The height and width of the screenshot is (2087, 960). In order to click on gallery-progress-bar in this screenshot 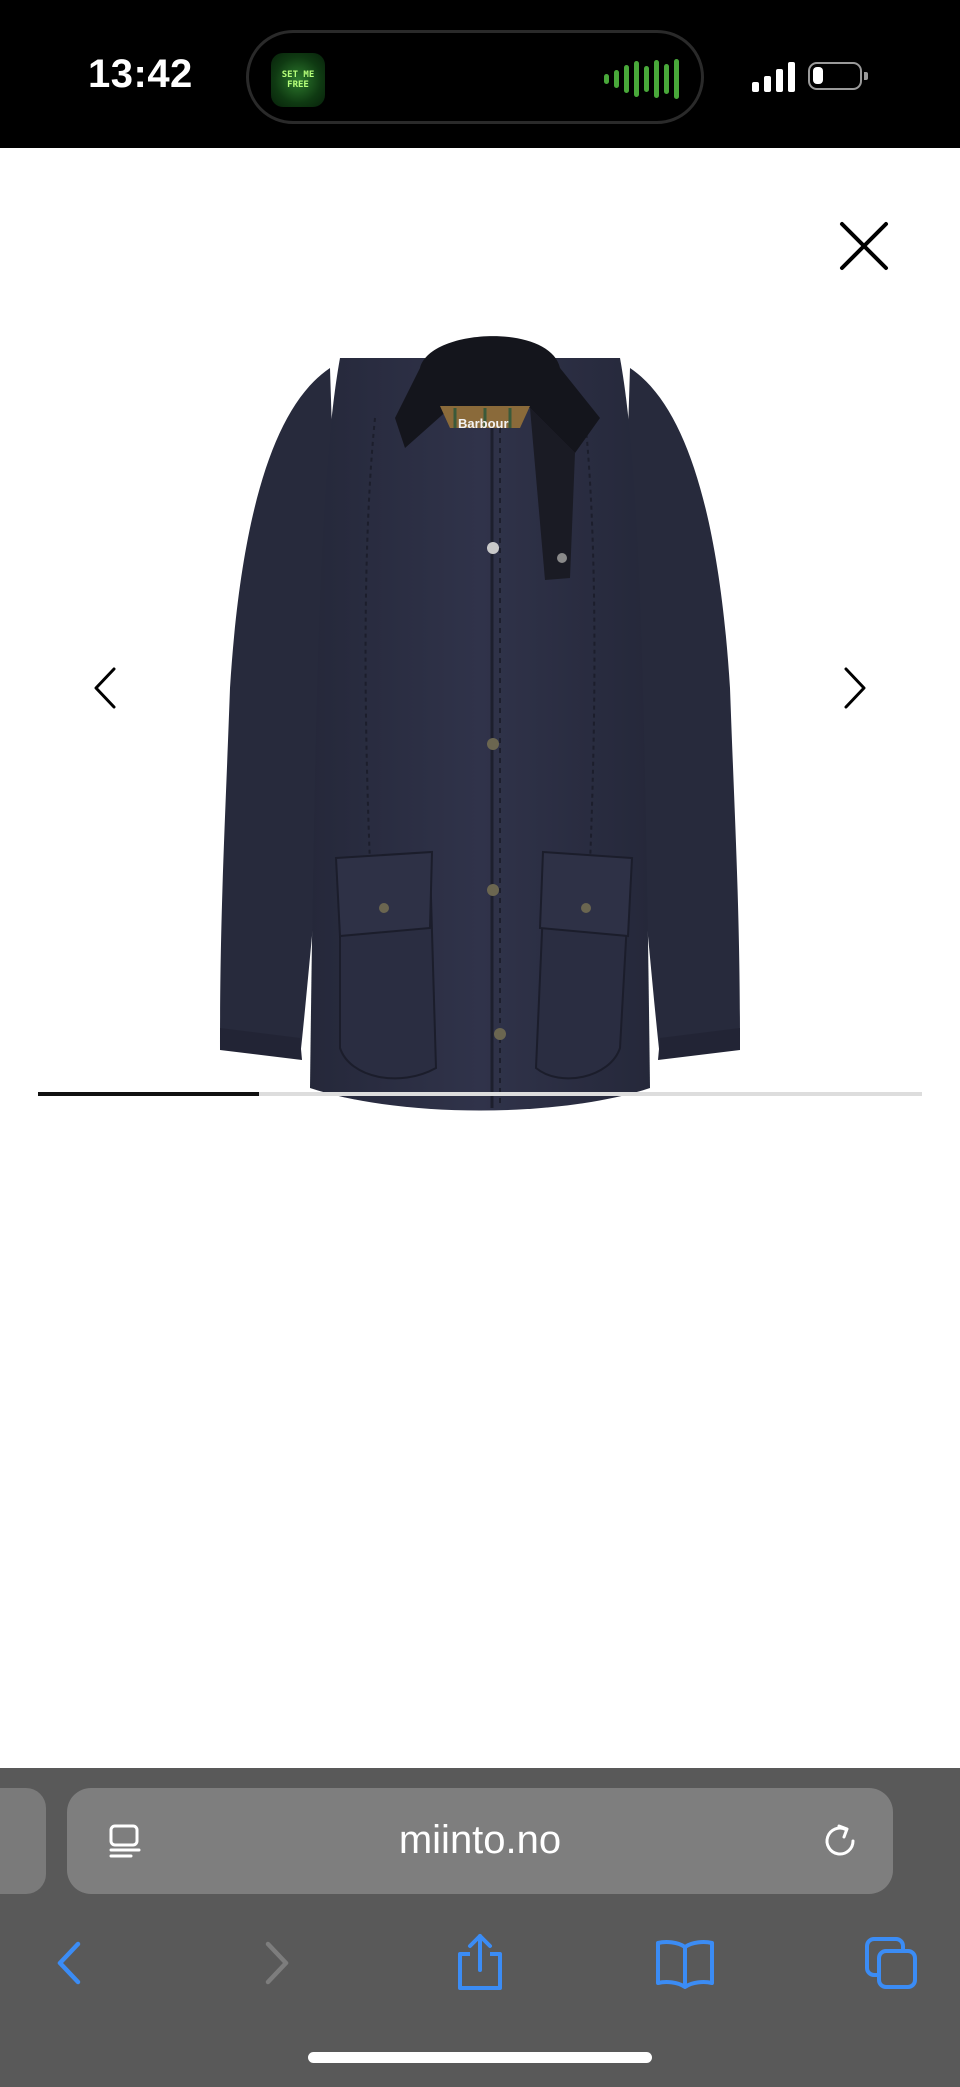, I will do `click(480, 1094)`.